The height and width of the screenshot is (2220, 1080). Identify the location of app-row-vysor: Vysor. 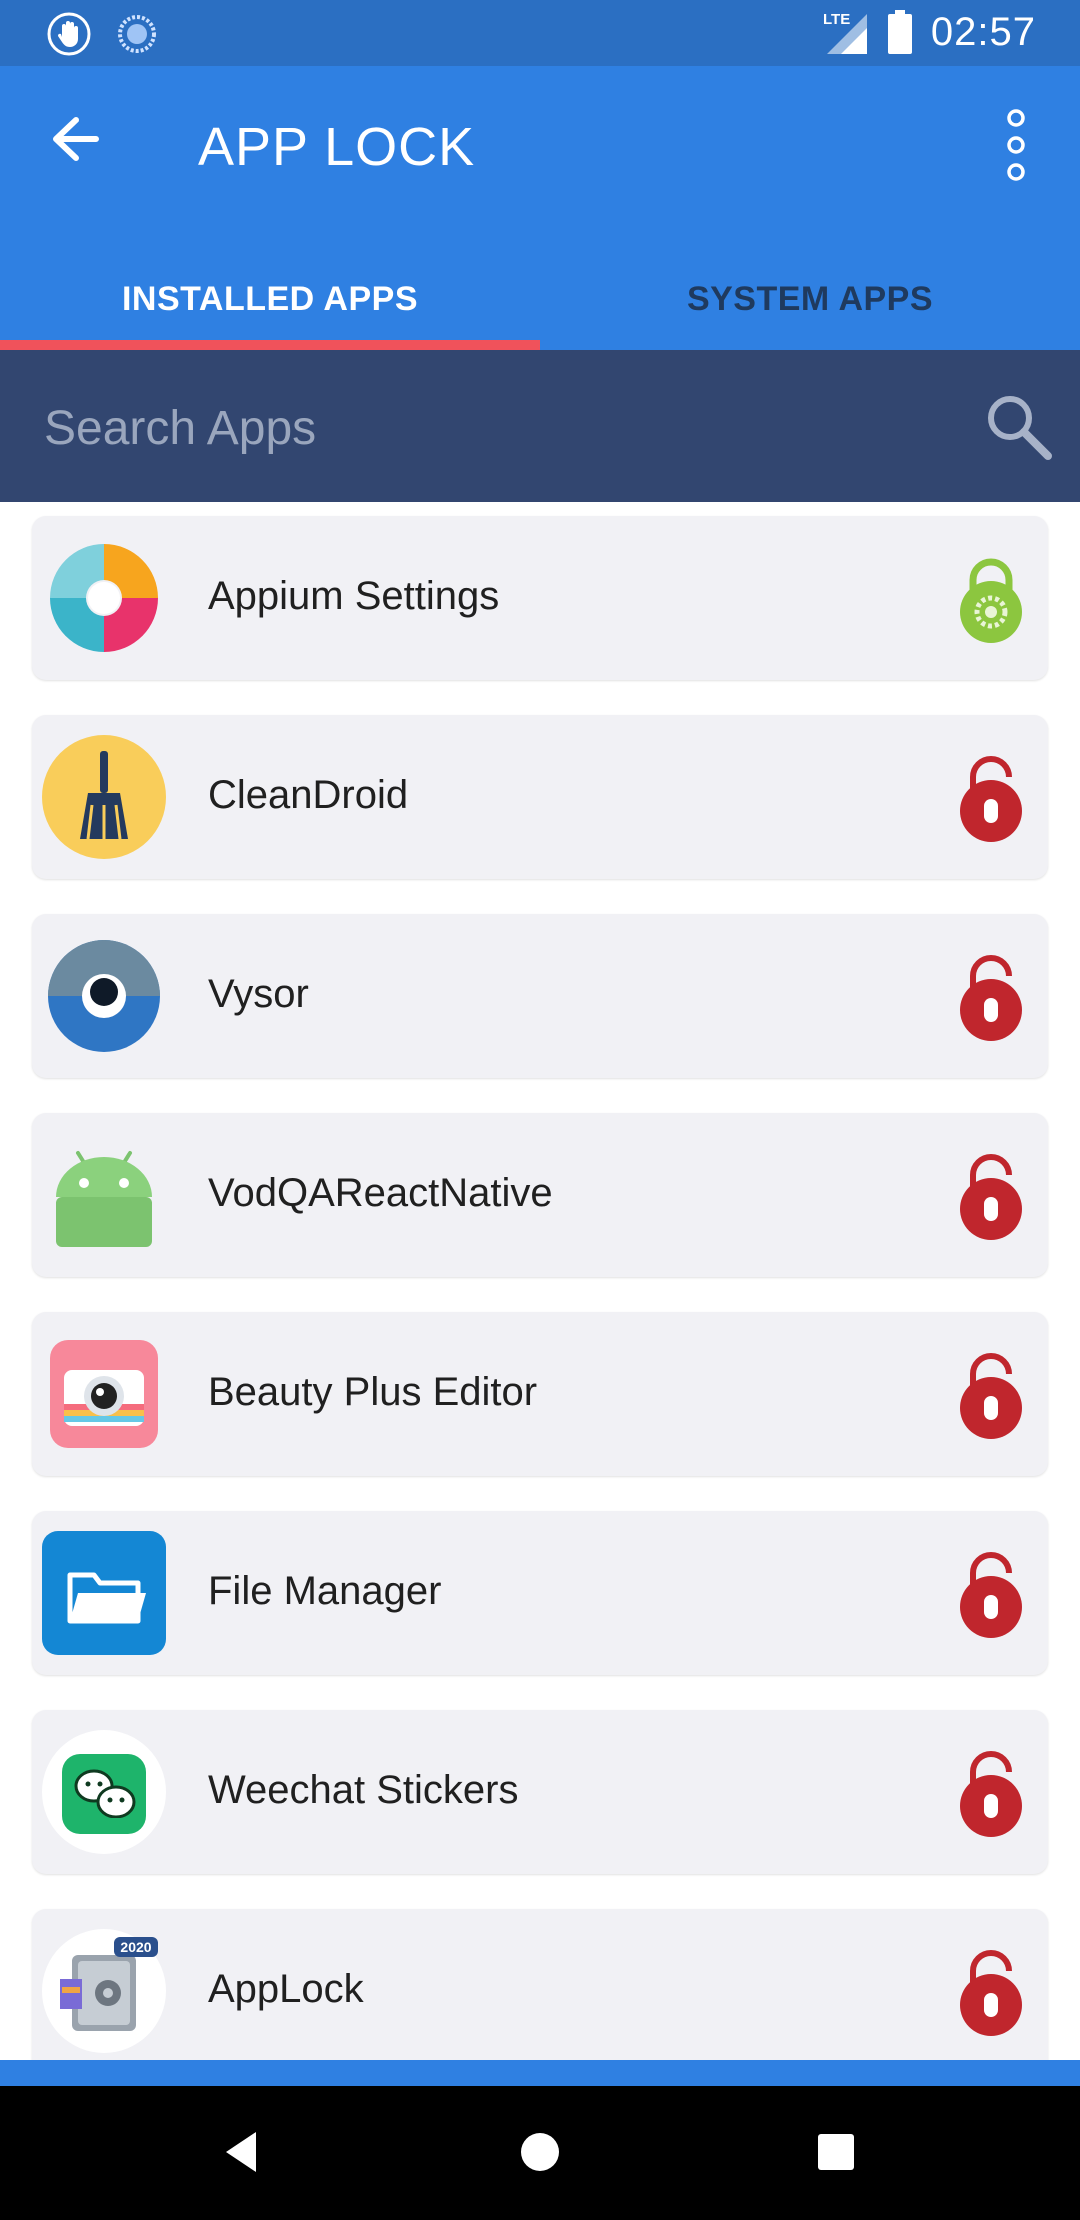
(540, 996).